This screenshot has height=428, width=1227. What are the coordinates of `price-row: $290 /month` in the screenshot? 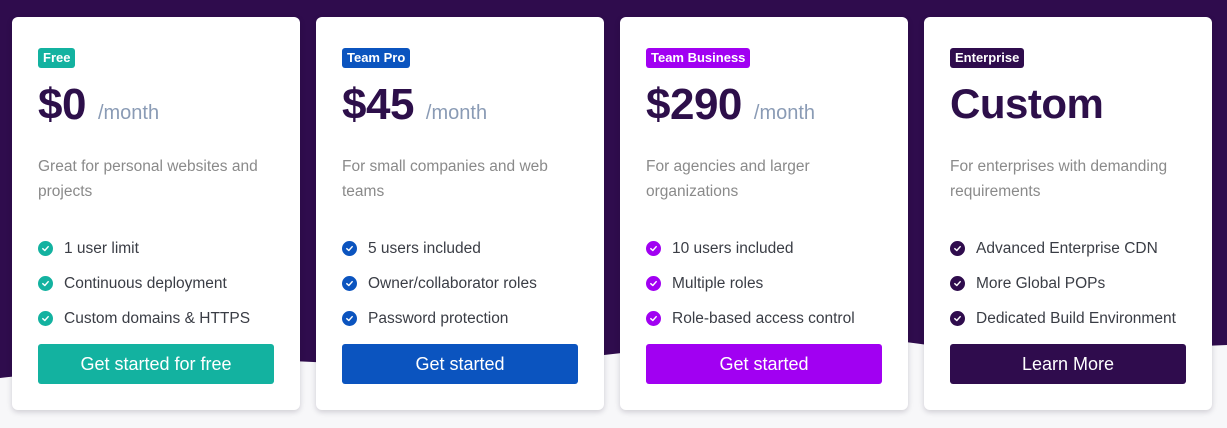 It's located at (764, 108).